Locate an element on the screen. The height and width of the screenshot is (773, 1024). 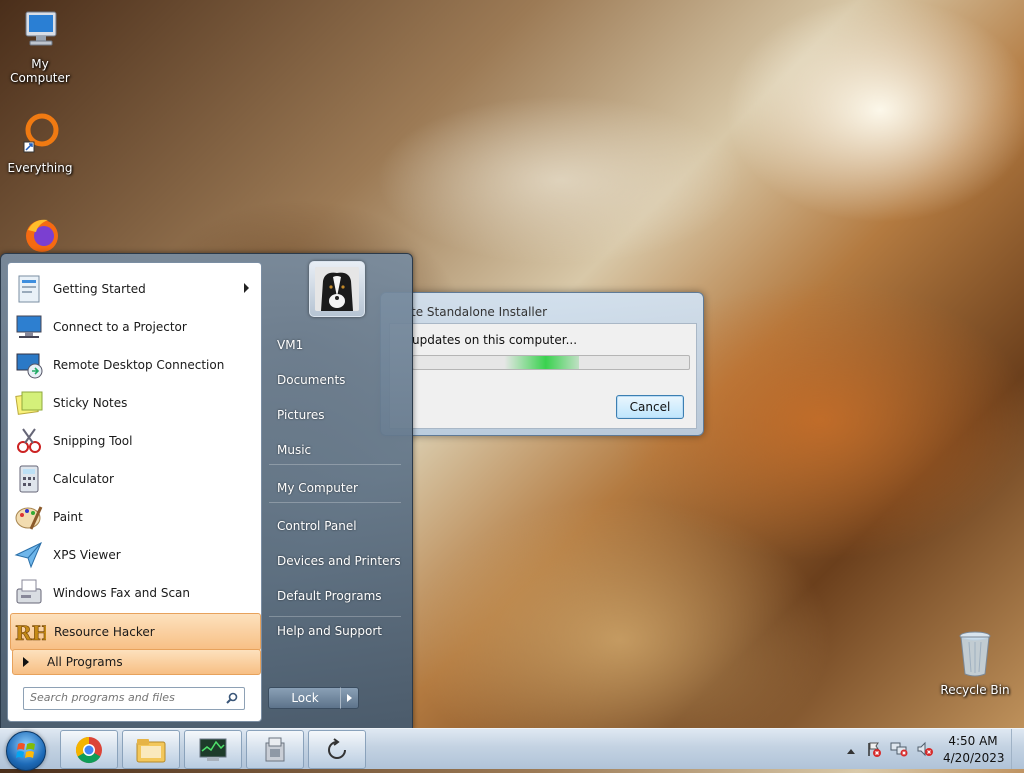
clock-date: 4/20/2023 is located at coordinates (974, 758).